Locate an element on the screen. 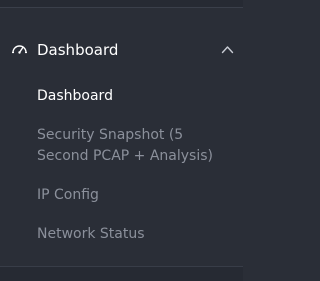 The height and width of the screenshot is (281, 320). dashboard-gauge-icon is located at coordinates (19, 49).